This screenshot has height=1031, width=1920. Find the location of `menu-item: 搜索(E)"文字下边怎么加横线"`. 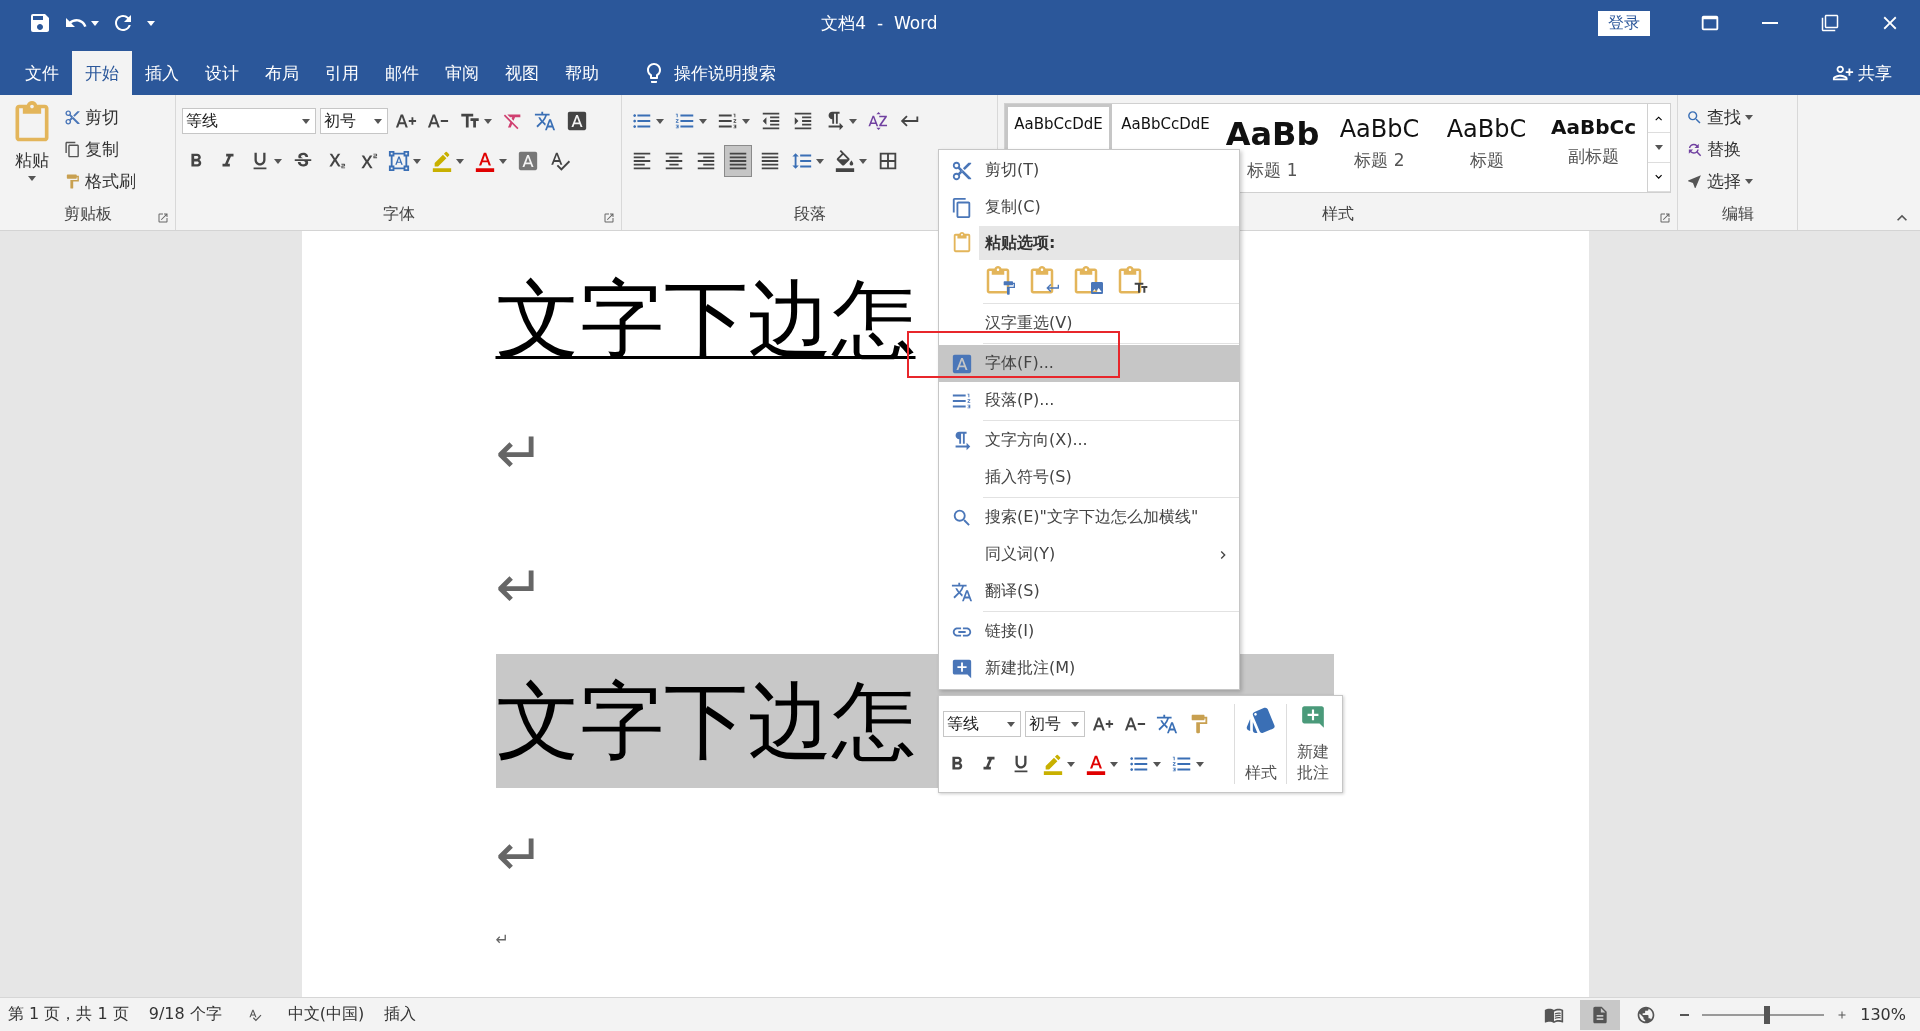

menu-item: 搜索(E)"文字下边怎么加横线" is located at coordinates (1089, 517).